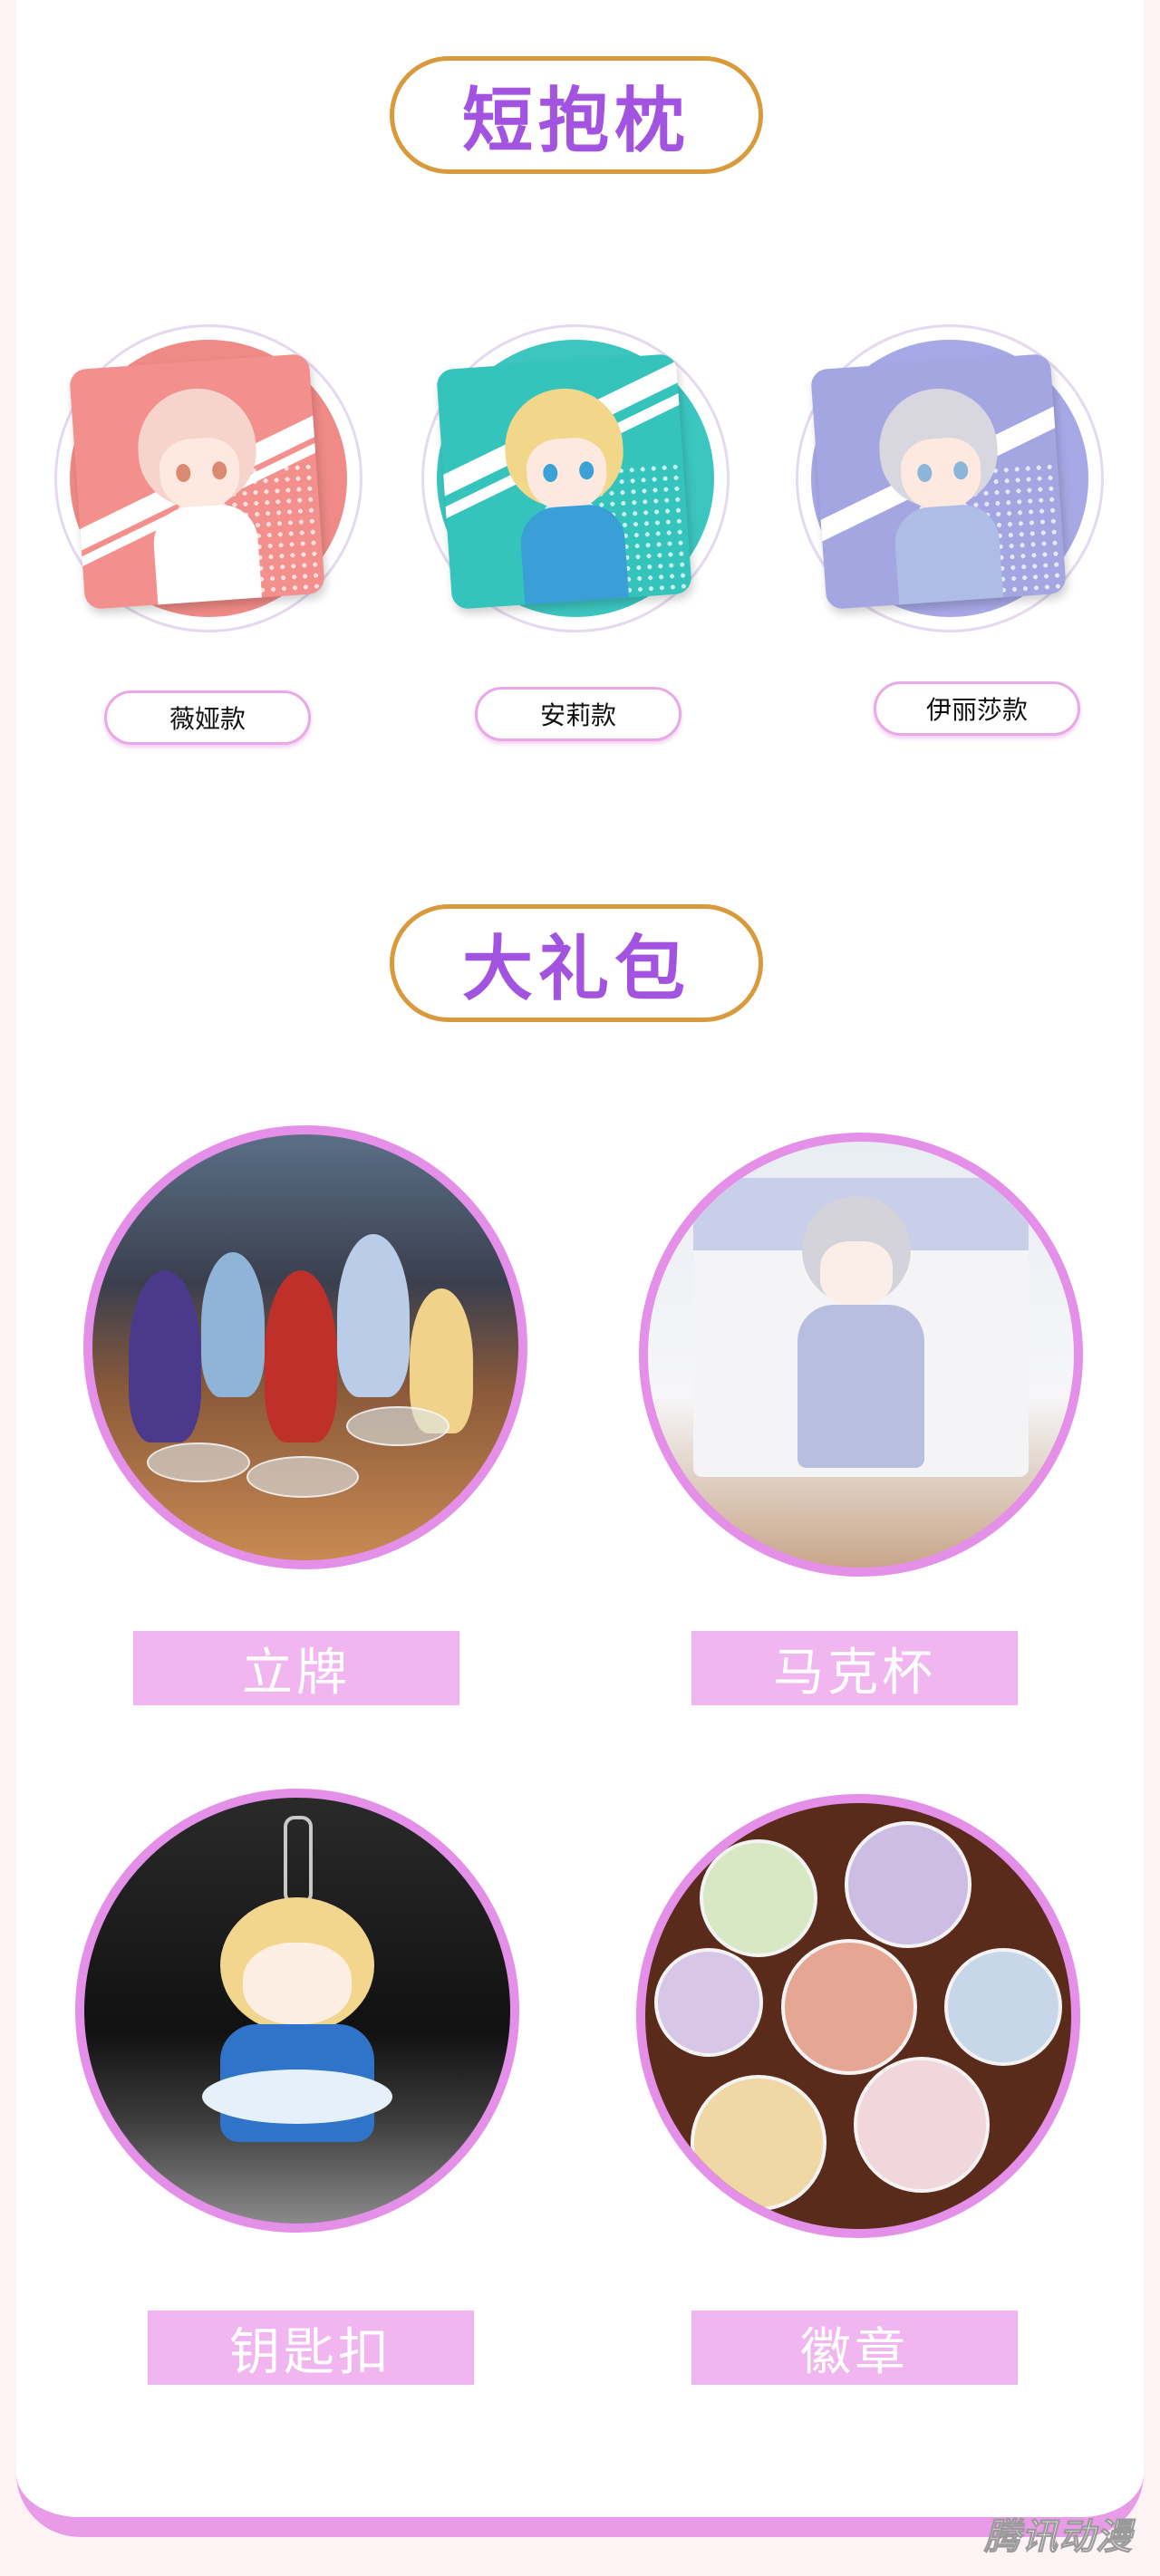 The height and width of the screenshot is (2576, 1160). Describe the element at coordinates (858, 2016) in the screenshot. I see `gift-image-badges` at that location.